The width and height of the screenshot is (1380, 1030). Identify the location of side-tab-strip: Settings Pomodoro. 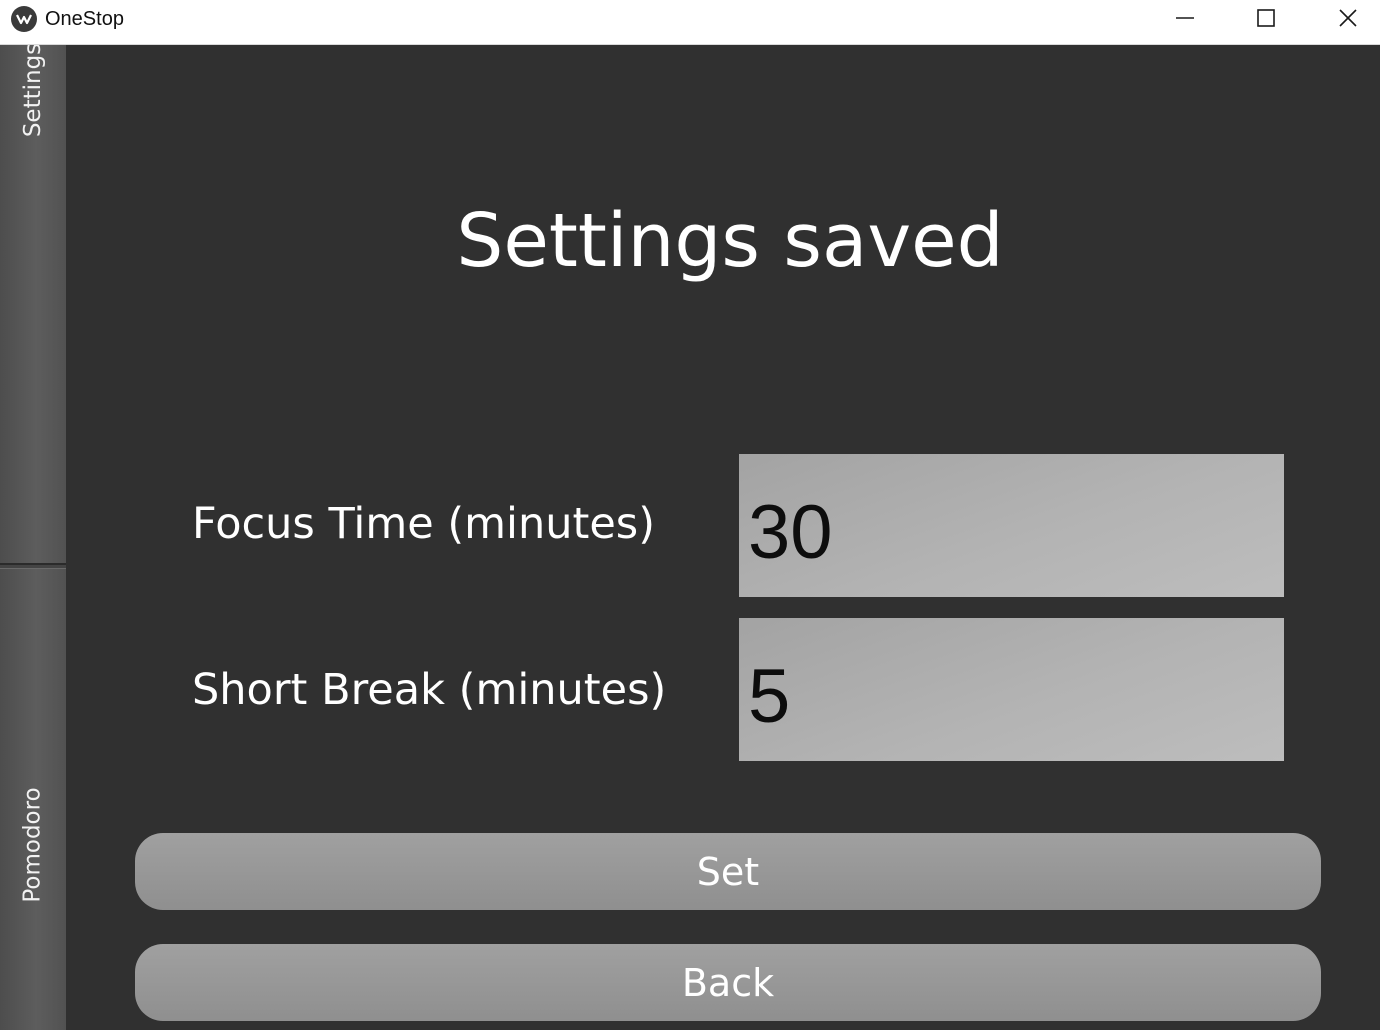
(33, 537).